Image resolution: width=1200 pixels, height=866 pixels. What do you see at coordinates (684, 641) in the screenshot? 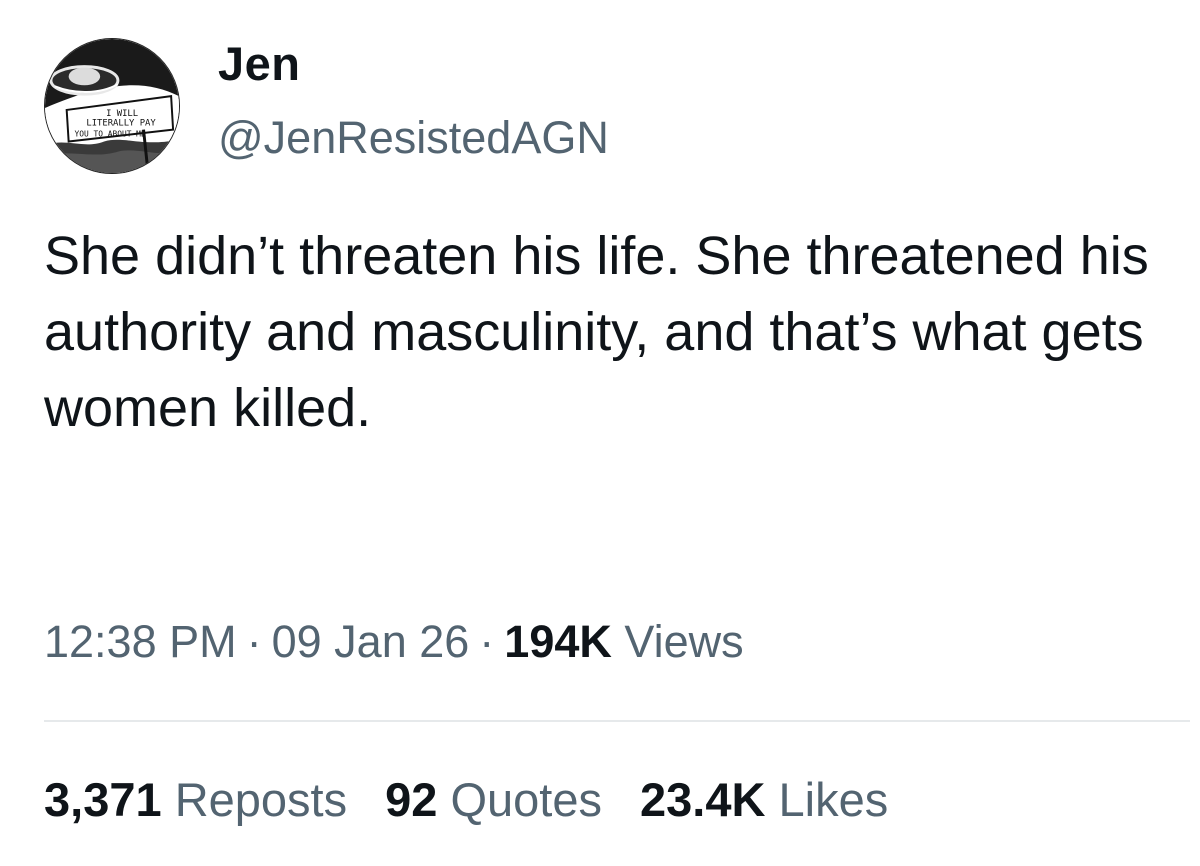
I see `views-label: Views` at bounding box center [684, 641].